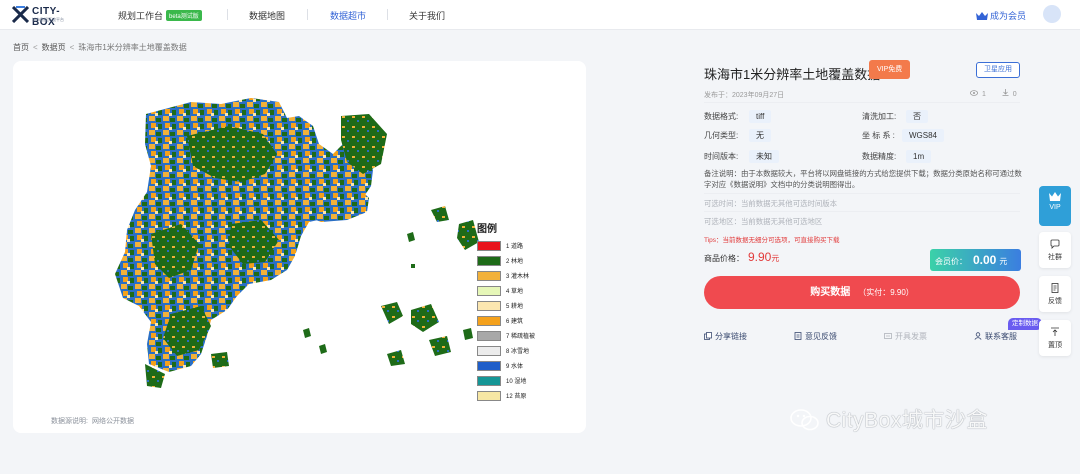 The width and height of the screenshot is (1080, 474). I want to click on legend-label: 5 耕地, so click(515, 307).